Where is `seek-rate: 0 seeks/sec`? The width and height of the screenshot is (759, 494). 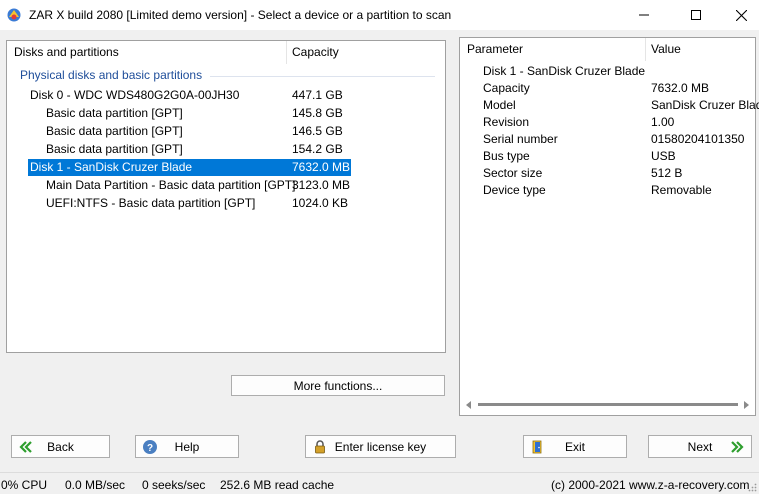
seek-rate: 0 seeks/sec is located at coordinates (174, 485).